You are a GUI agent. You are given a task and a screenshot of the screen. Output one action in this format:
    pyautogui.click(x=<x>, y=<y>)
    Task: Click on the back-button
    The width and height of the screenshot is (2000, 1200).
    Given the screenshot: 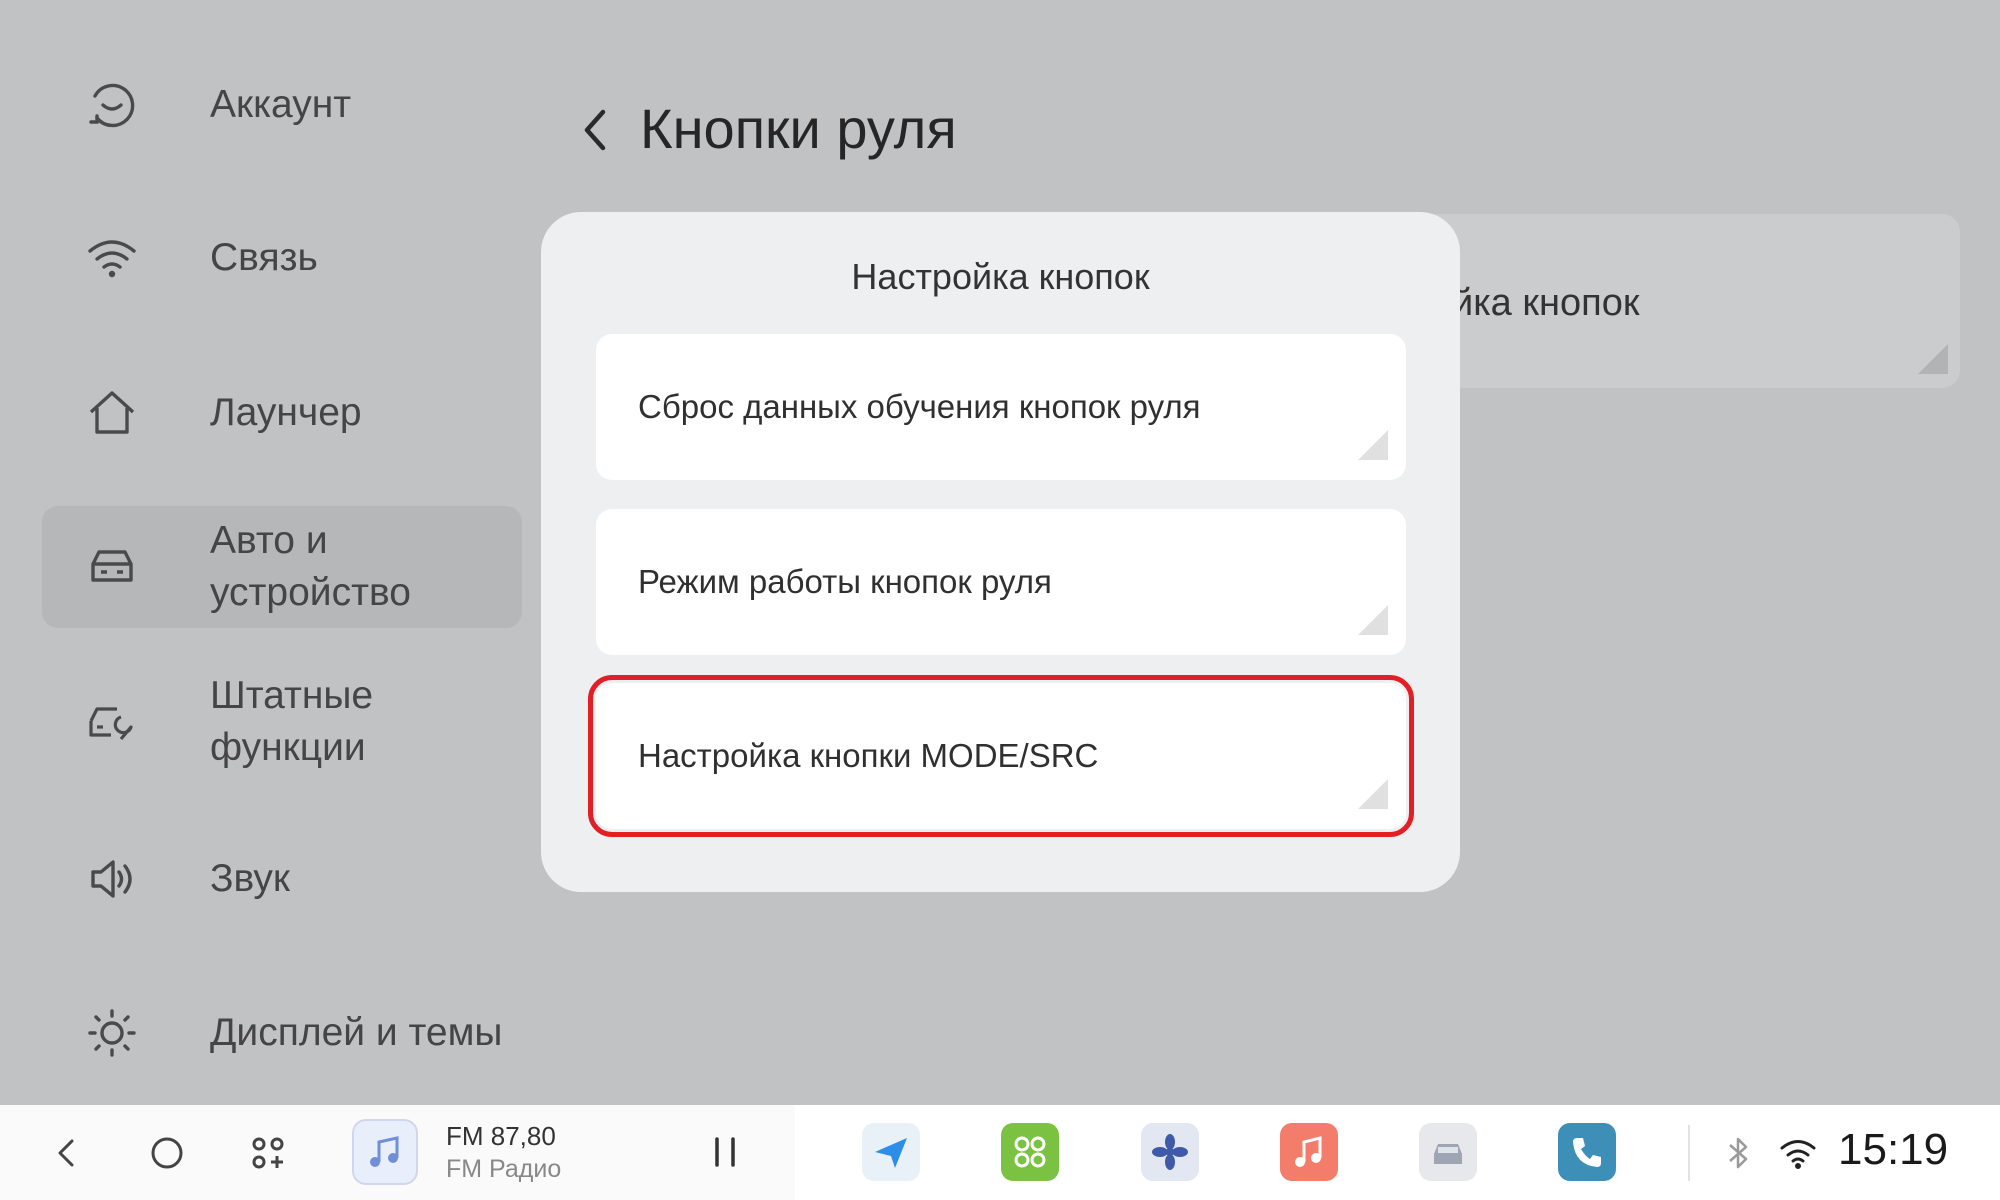 What is the action you would take?
    pyautogui.click(x=595, y=130)
    